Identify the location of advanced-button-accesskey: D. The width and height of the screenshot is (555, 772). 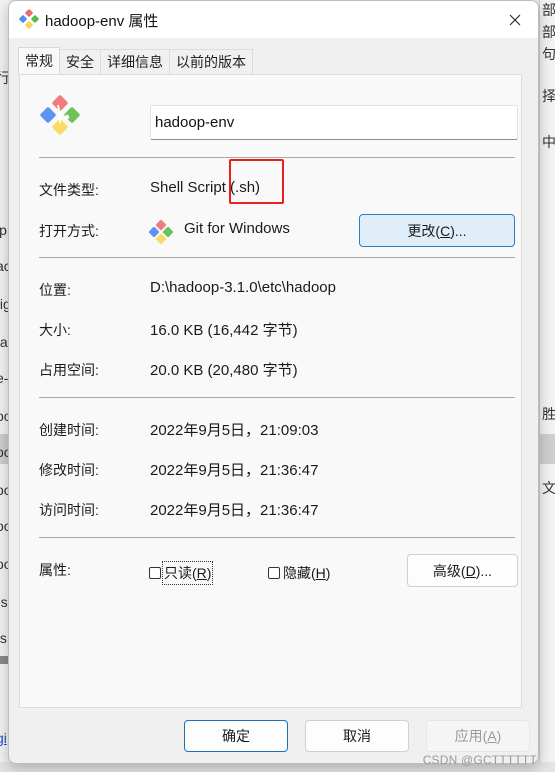
(470, 570).